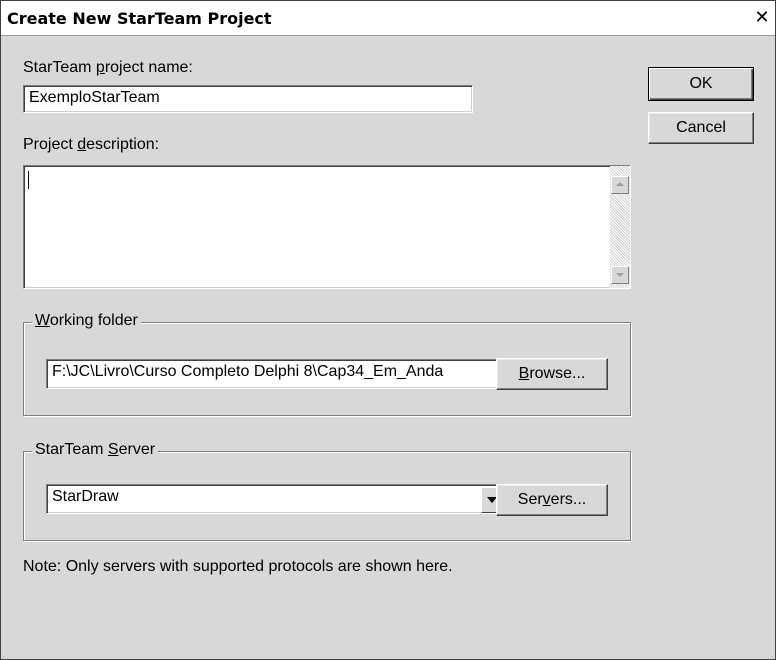 The image size is (776, 660). What do you see at coordinates (701, 128) in the screenshot?
I see `cancel-button: Cancel` at bounding box center [701, 128].